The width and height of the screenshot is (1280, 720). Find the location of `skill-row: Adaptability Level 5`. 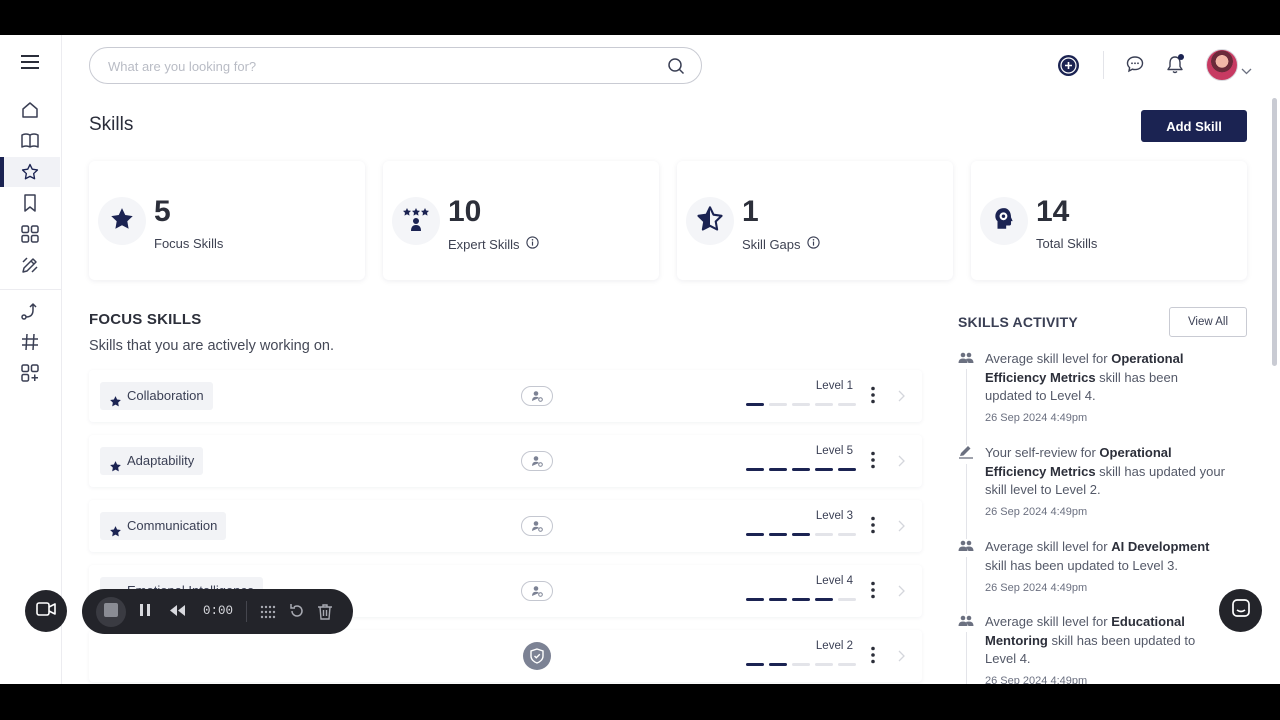

skill-row: Adaptability Level 5 is located at coordinates (505, 461).